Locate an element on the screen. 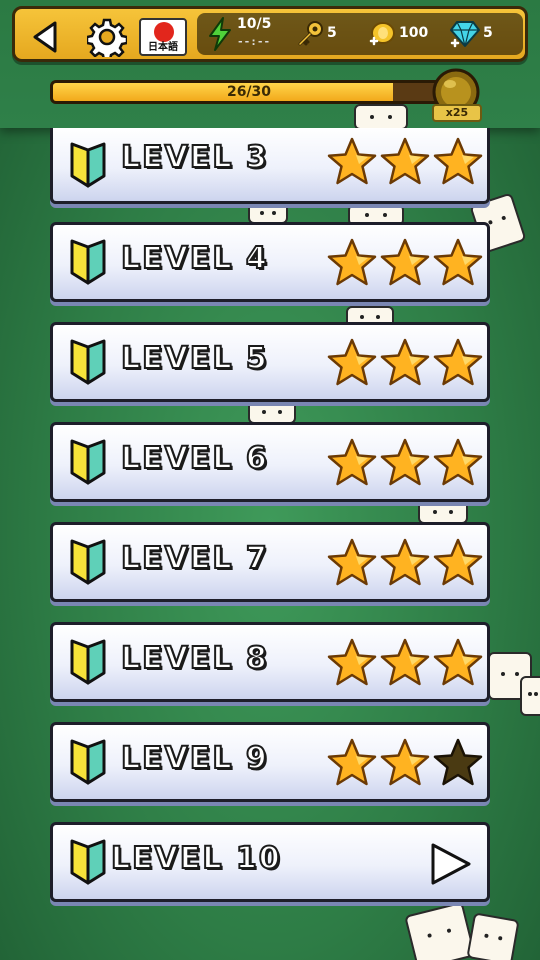 The image size is (540, 960). level-card: LEVEL 7 is located at coordinates (270, 562).